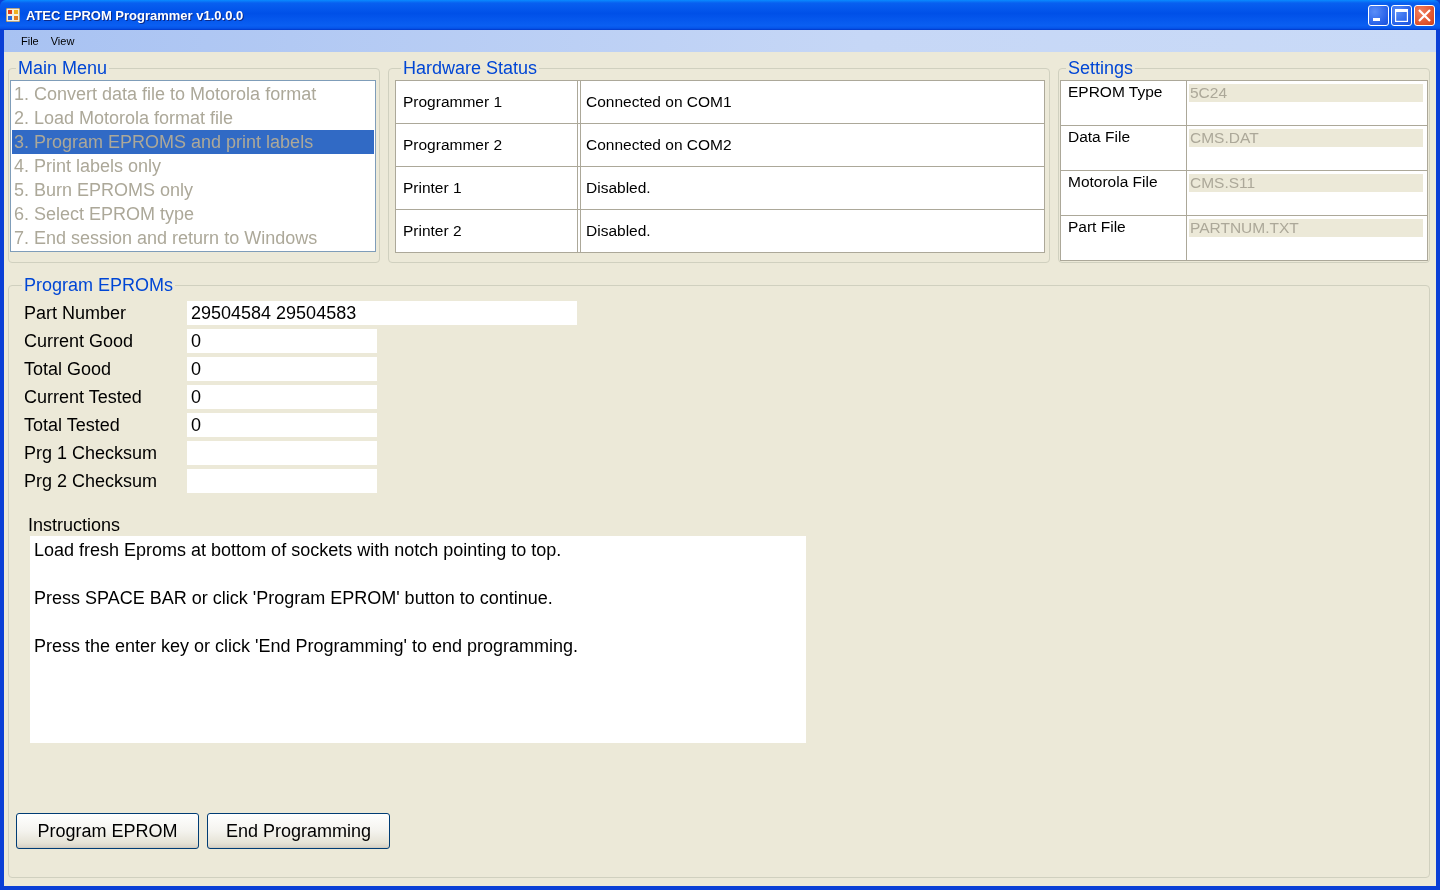  Describe the element at coordinates (1376, 19) in the screenshot. I see `minimize-icon` at that location.